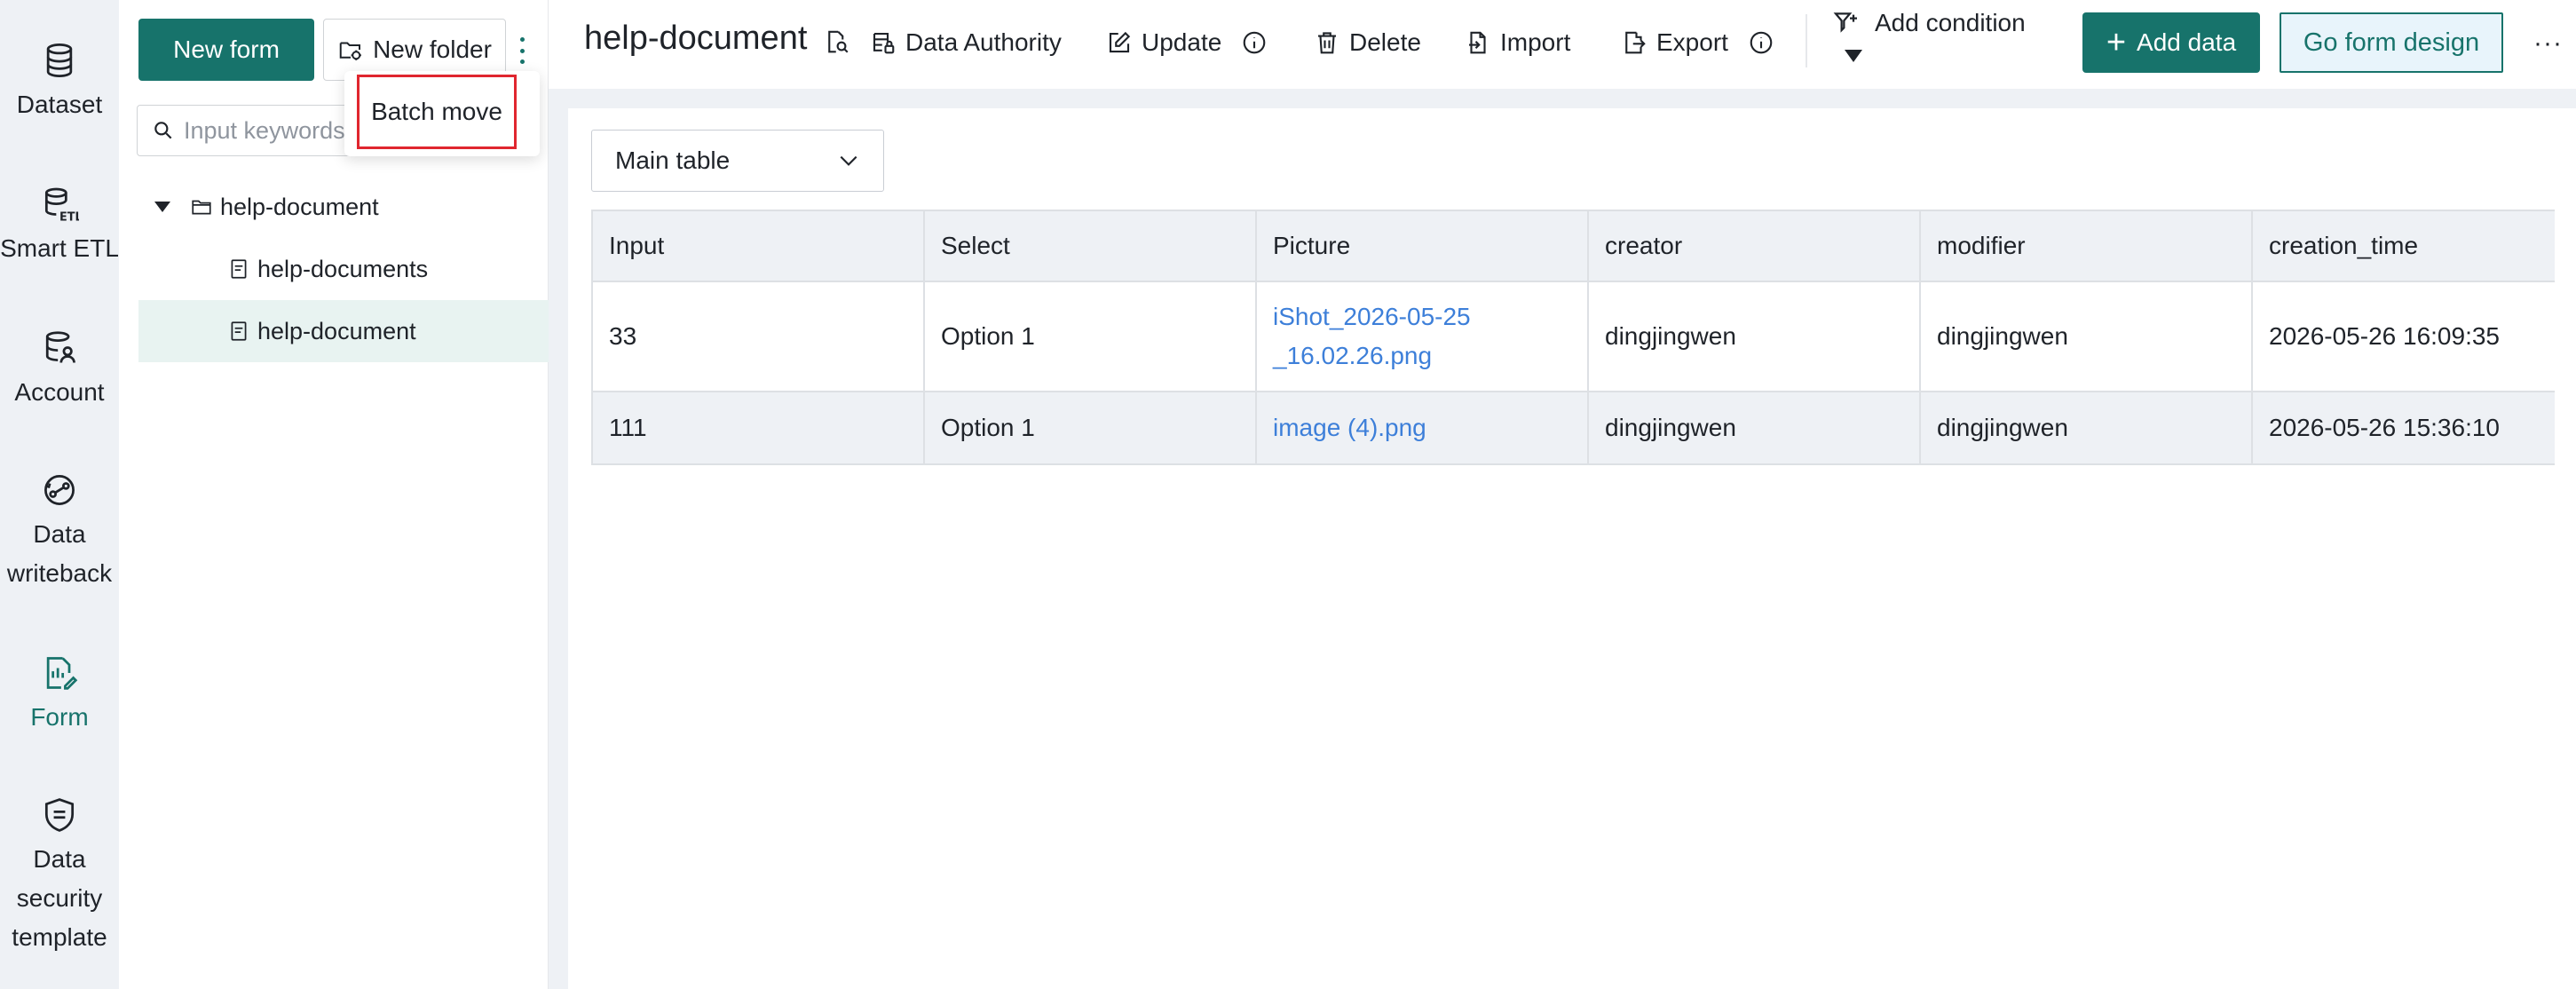 This screenshot has height=989, width=2576. I want to click on delete-label: Delete, so click(1385, 42).